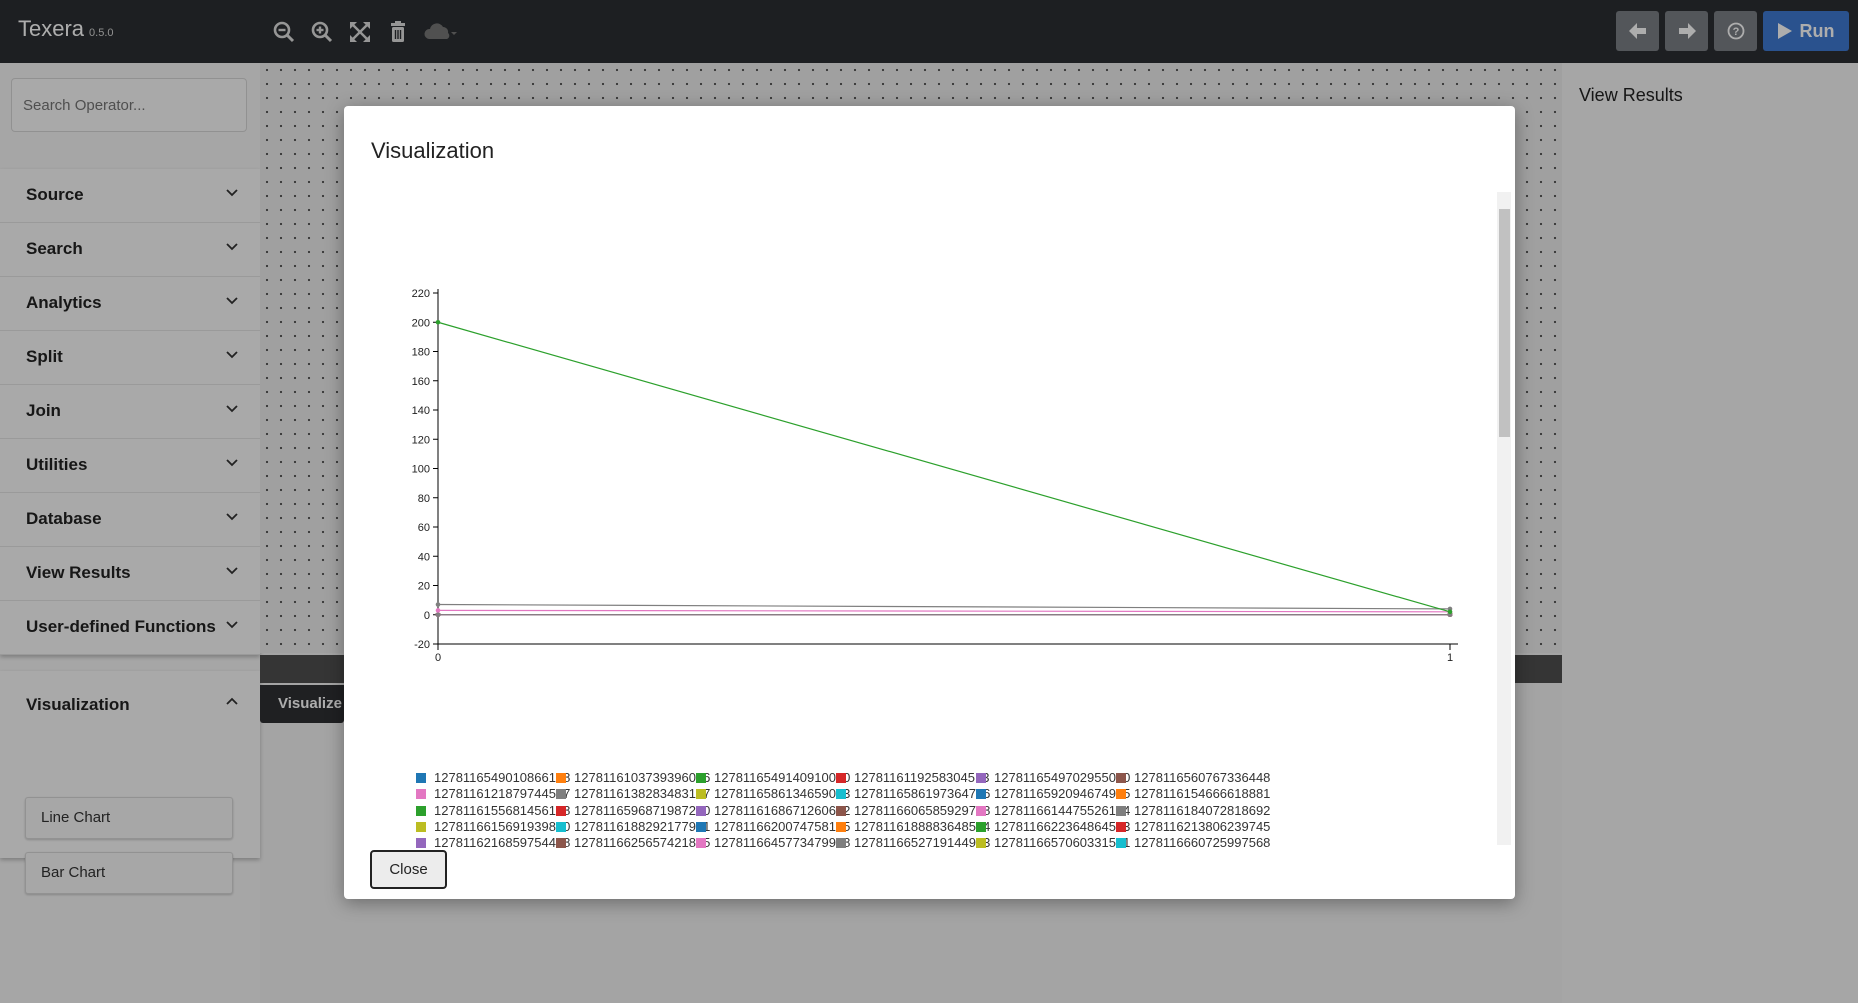  Describe the element at coordinates (424, 587) in the screenshot. I see `y-tick-label: 20` at that location.